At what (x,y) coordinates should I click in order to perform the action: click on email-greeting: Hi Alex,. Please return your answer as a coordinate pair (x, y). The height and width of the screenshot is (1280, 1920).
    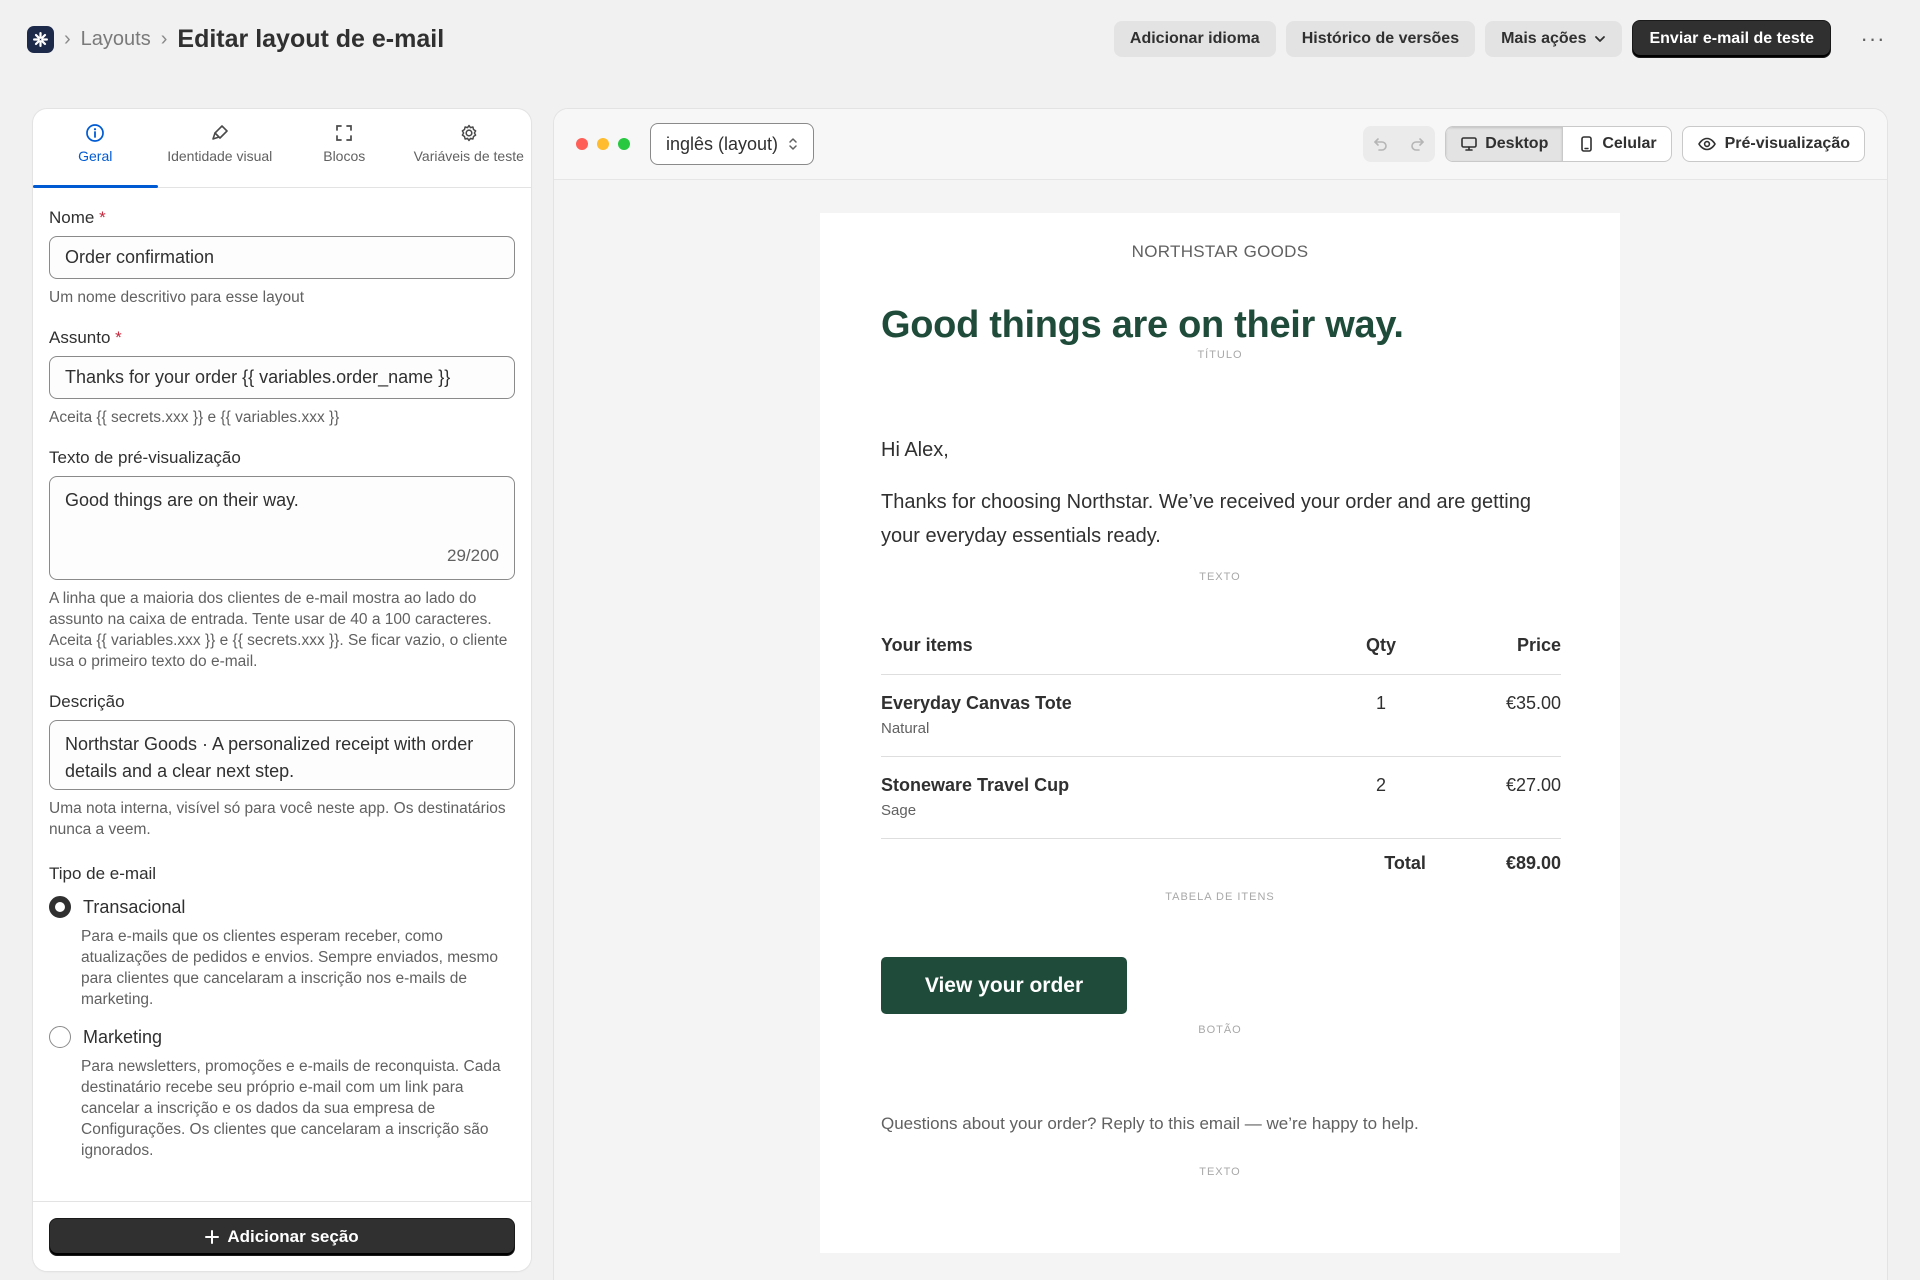
    Looking at the image, I should click on (1211, 450).